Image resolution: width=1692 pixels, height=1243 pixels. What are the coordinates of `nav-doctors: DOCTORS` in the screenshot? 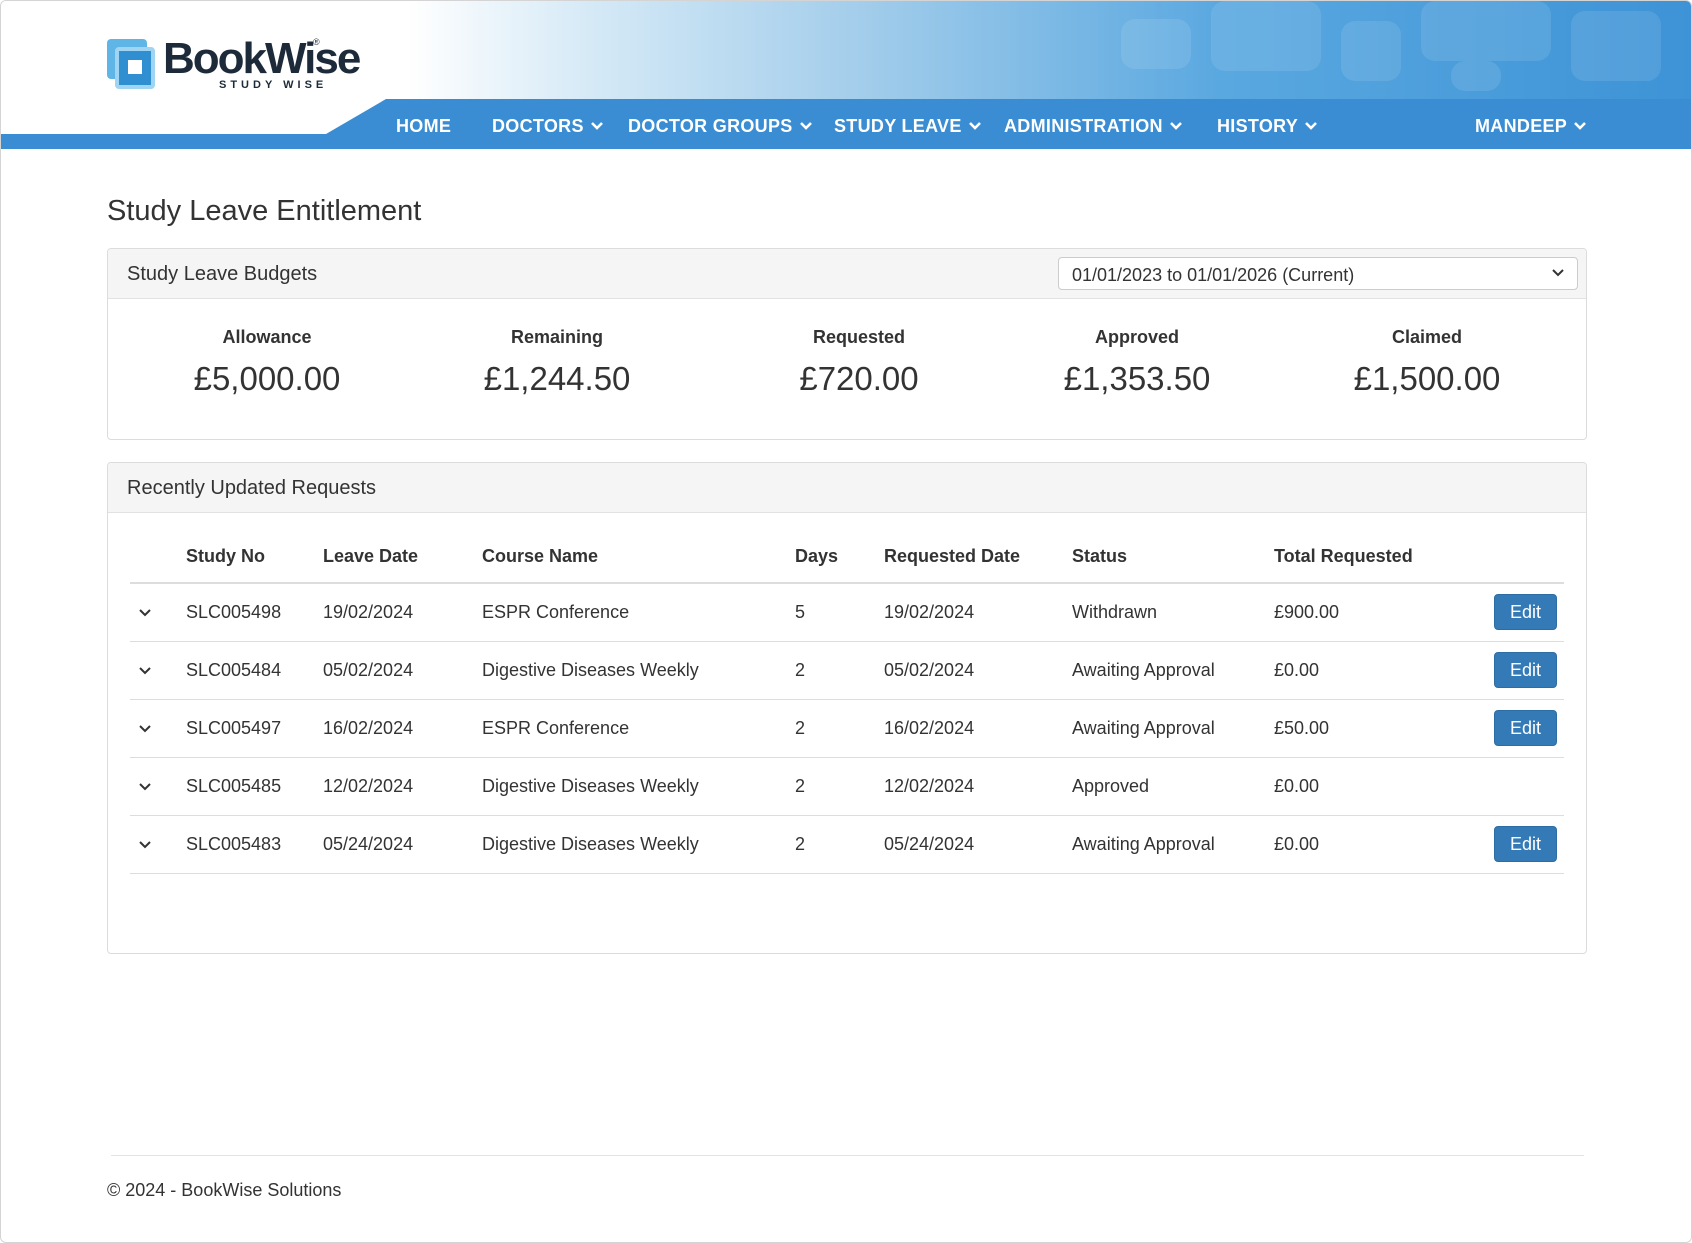 It's located at (548, 126).